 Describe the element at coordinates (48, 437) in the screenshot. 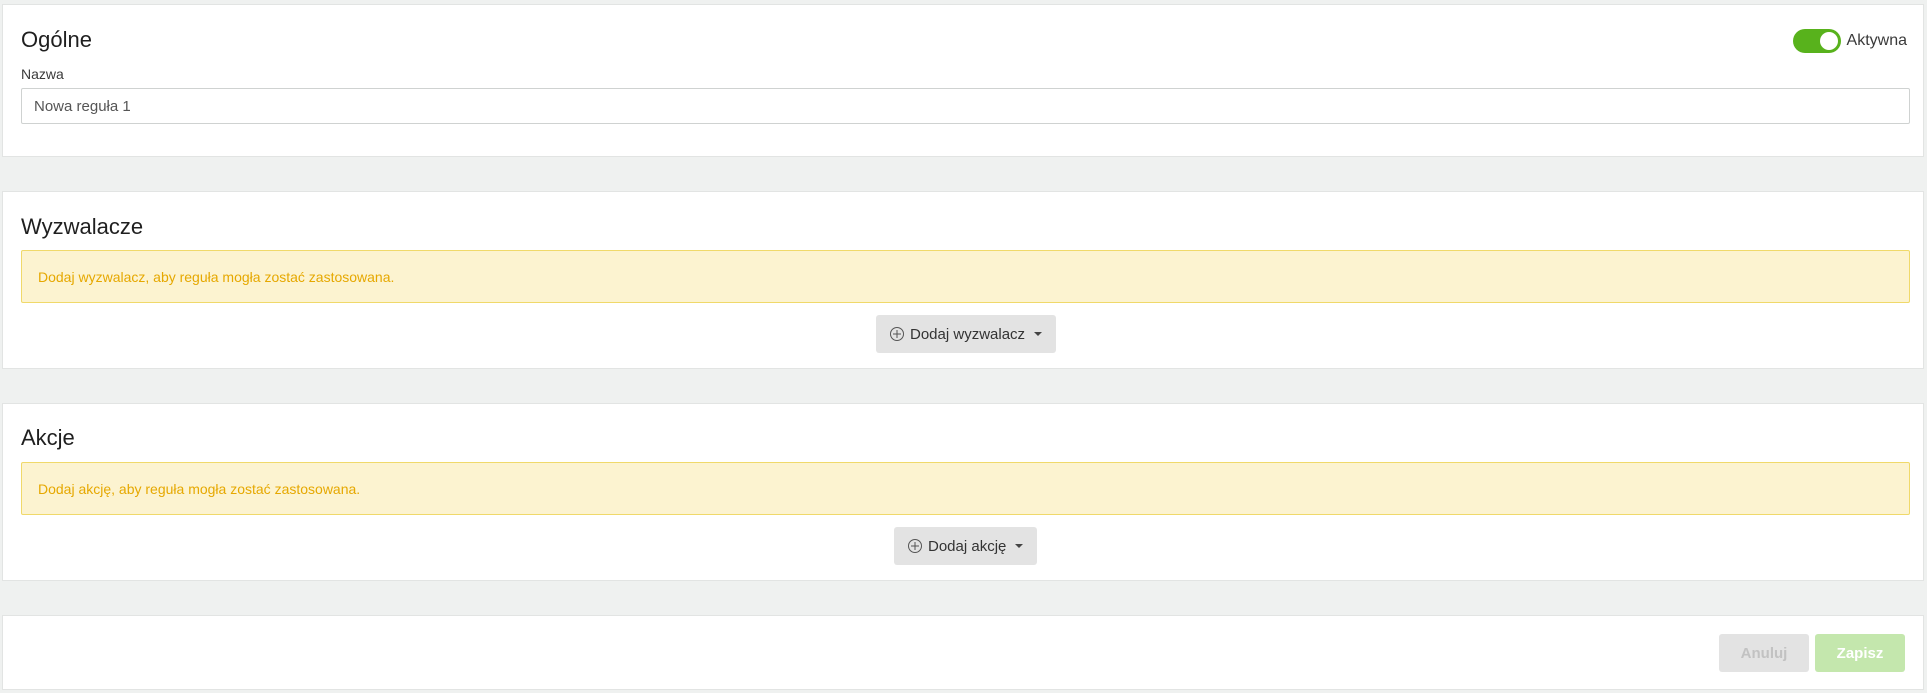

I see `actions-title: Akcje` at that location.